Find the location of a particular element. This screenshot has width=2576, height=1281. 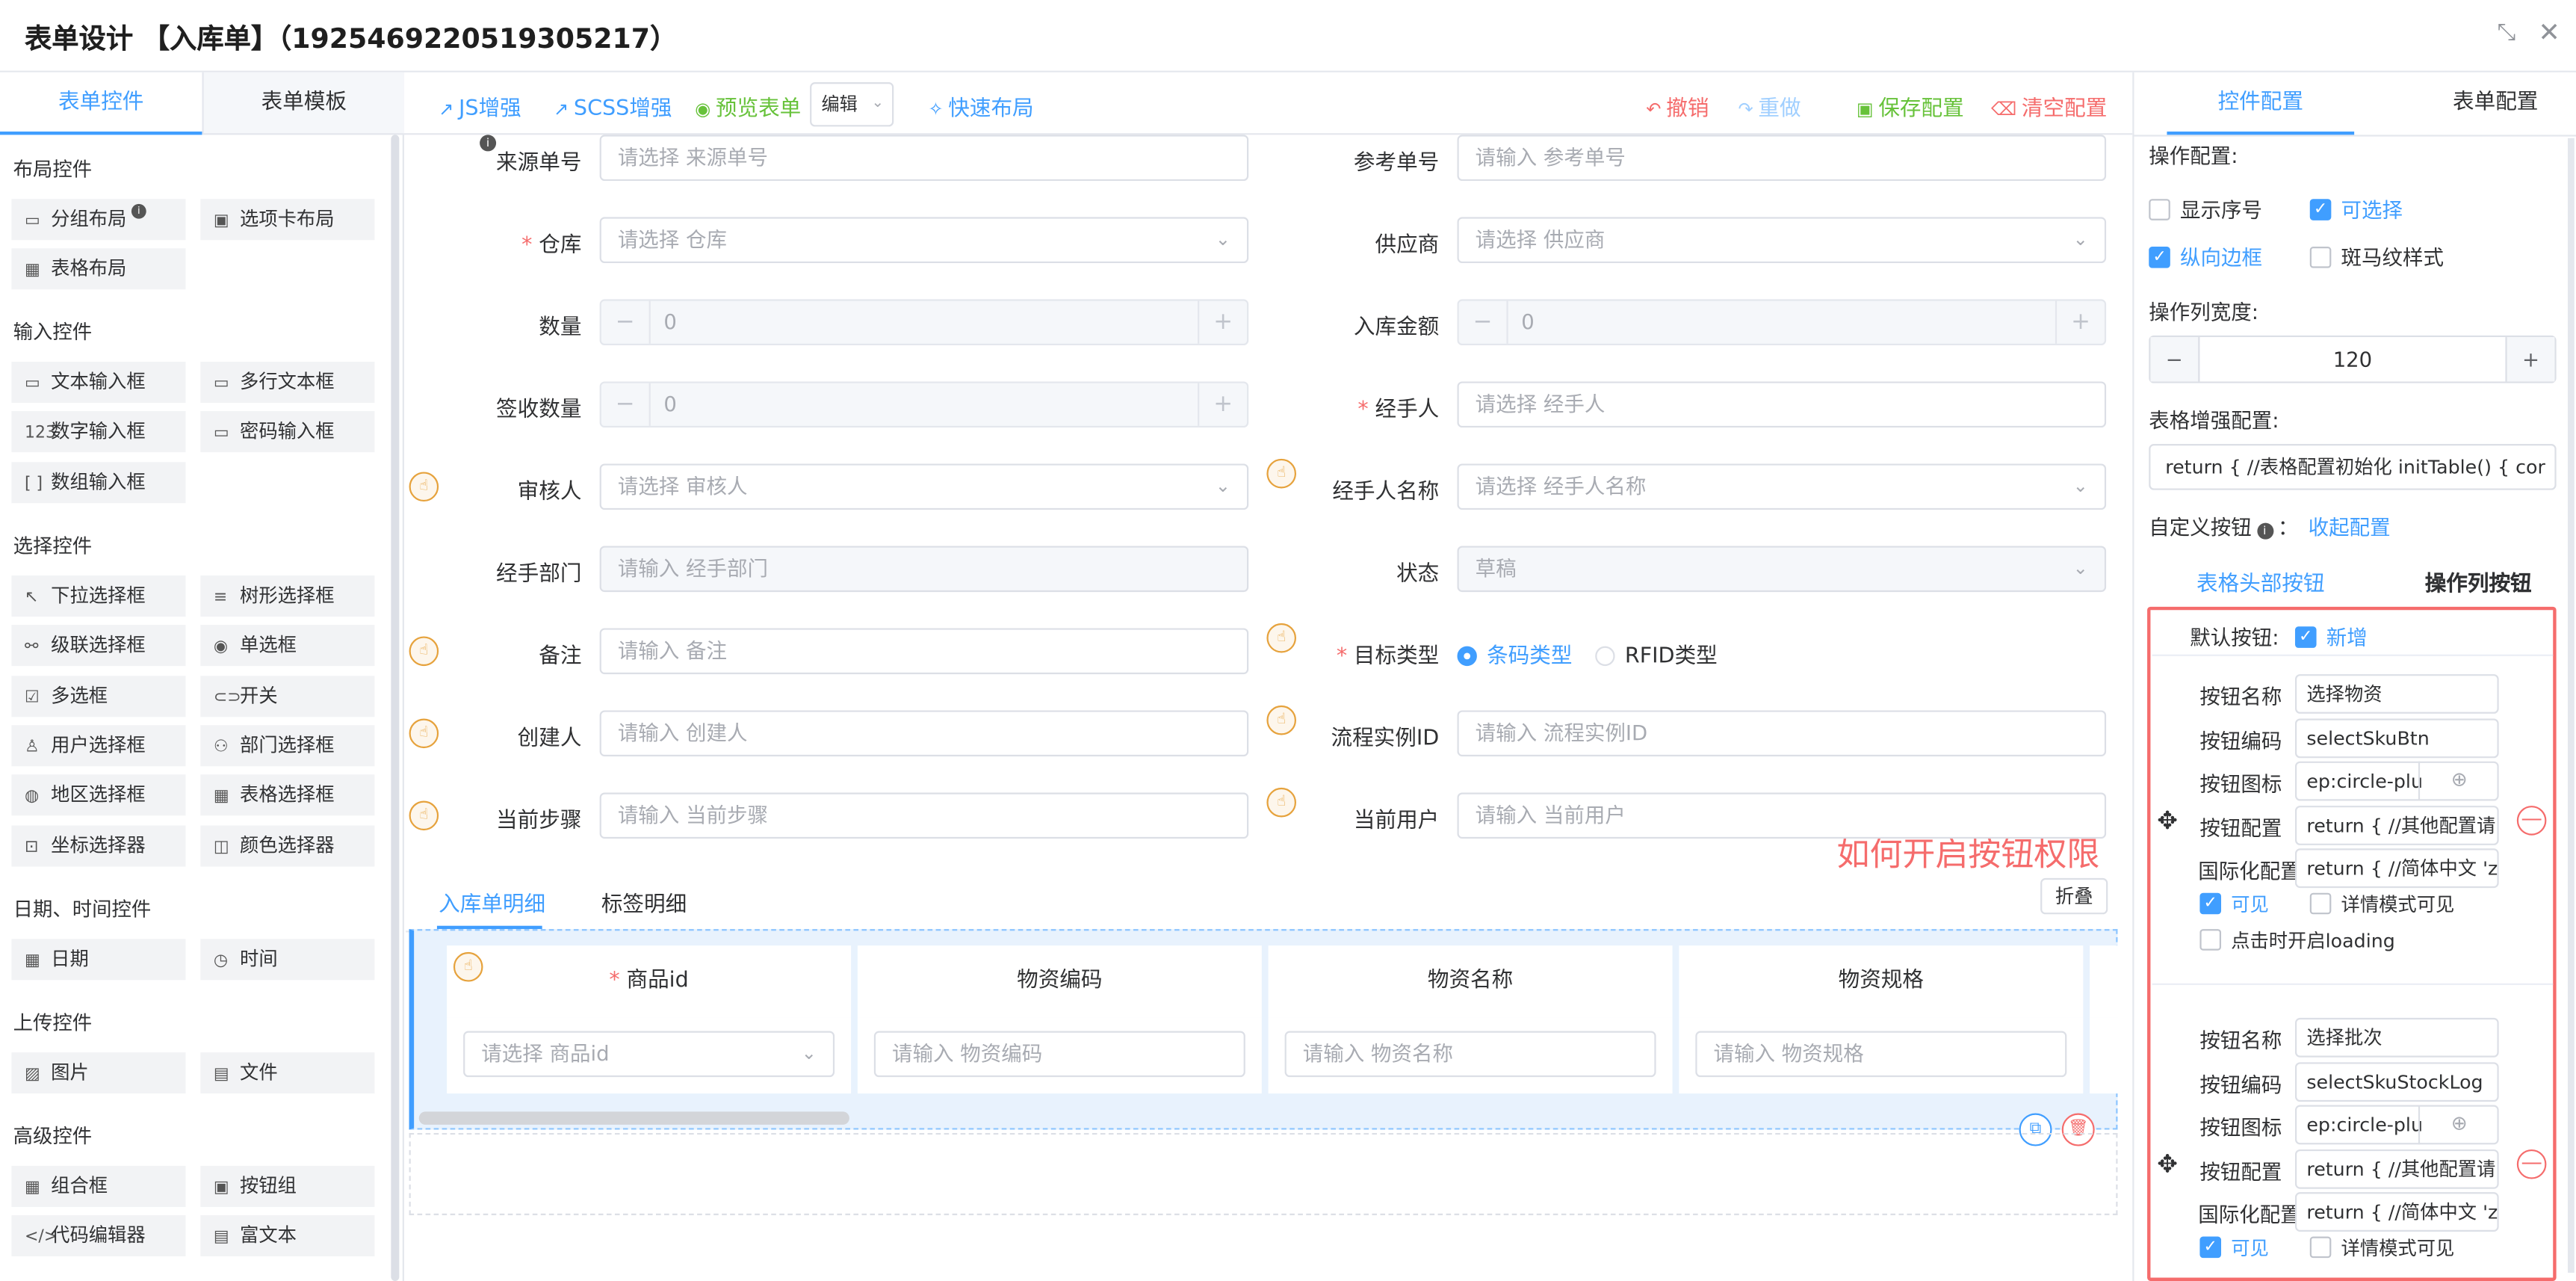

palette-item: ▣ 按钮组 is located at coordinates (287, 1186).